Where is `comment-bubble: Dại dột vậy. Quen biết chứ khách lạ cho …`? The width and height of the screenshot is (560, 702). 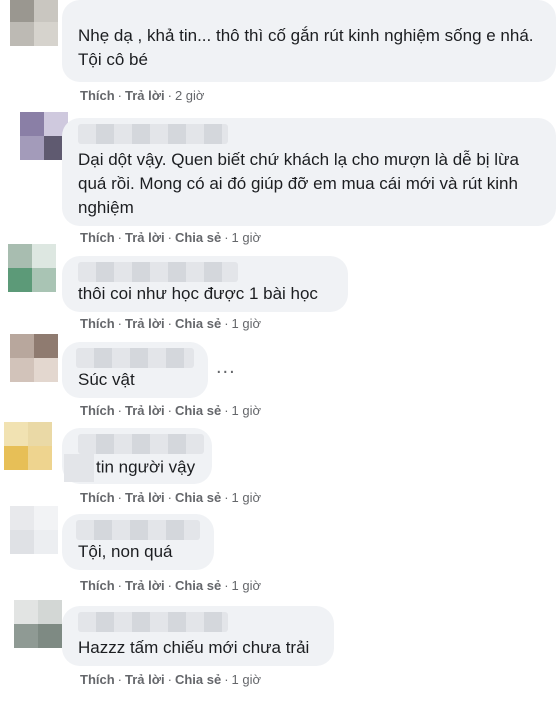 comment-bubble: Dại dột vậy. Quen biết chứ khách lạ cho … is located at coordinates (309, 172).